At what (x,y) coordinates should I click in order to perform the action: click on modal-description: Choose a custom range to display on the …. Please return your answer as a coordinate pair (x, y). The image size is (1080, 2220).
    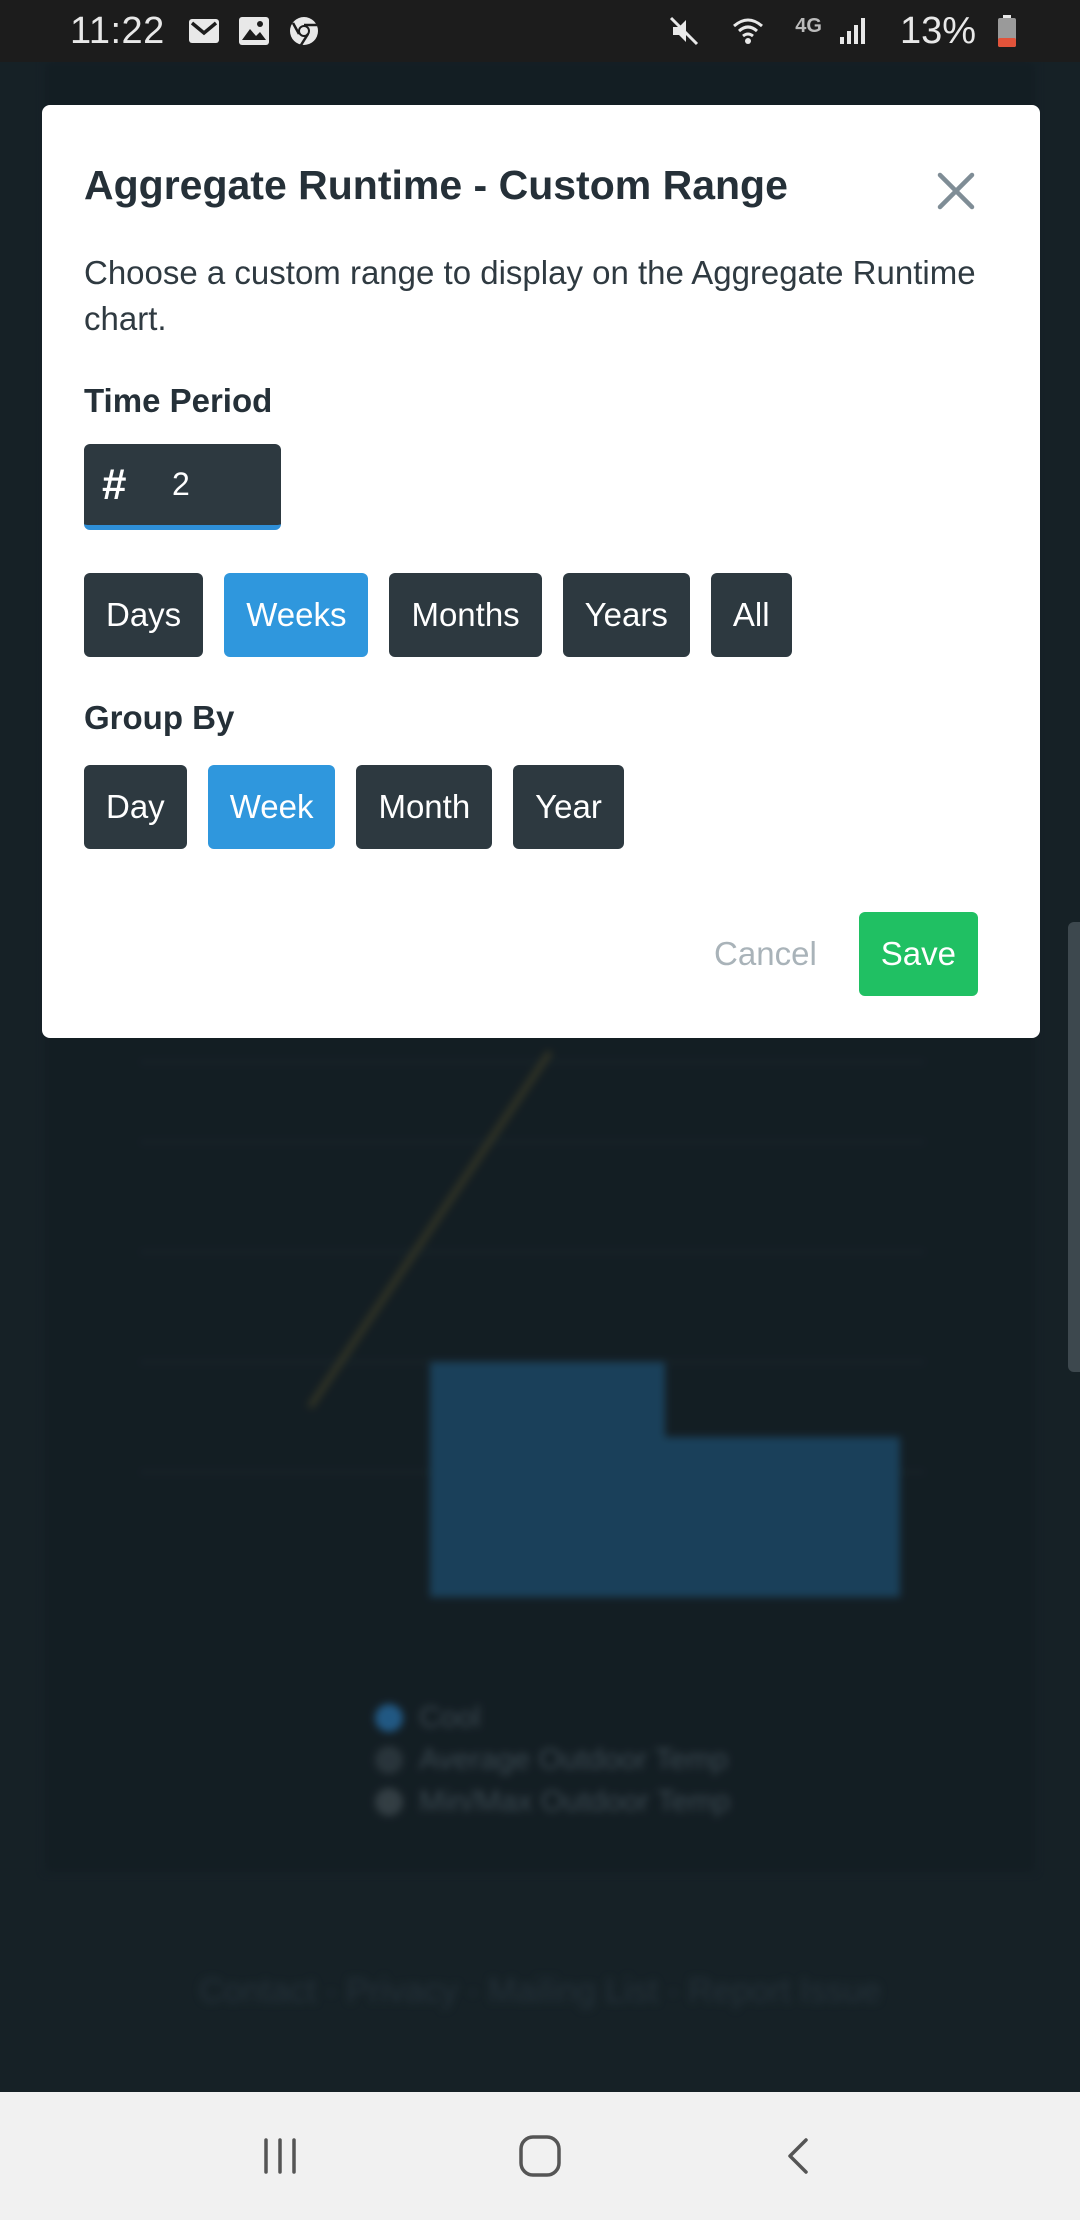
    Looking at the image, I should click on (530, 296).